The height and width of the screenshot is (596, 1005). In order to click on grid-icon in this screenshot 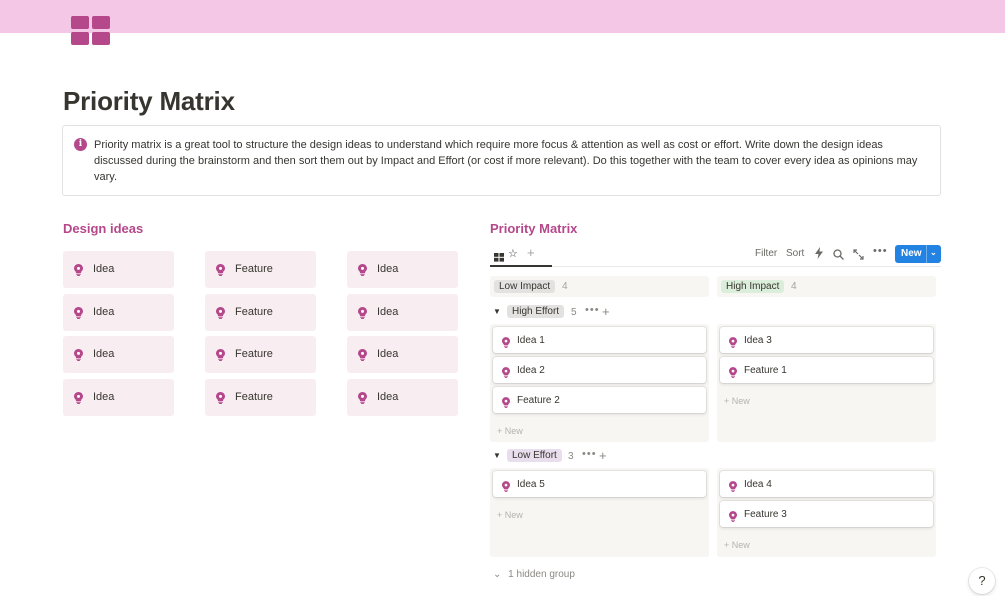, I will do `click(90, 30)`.